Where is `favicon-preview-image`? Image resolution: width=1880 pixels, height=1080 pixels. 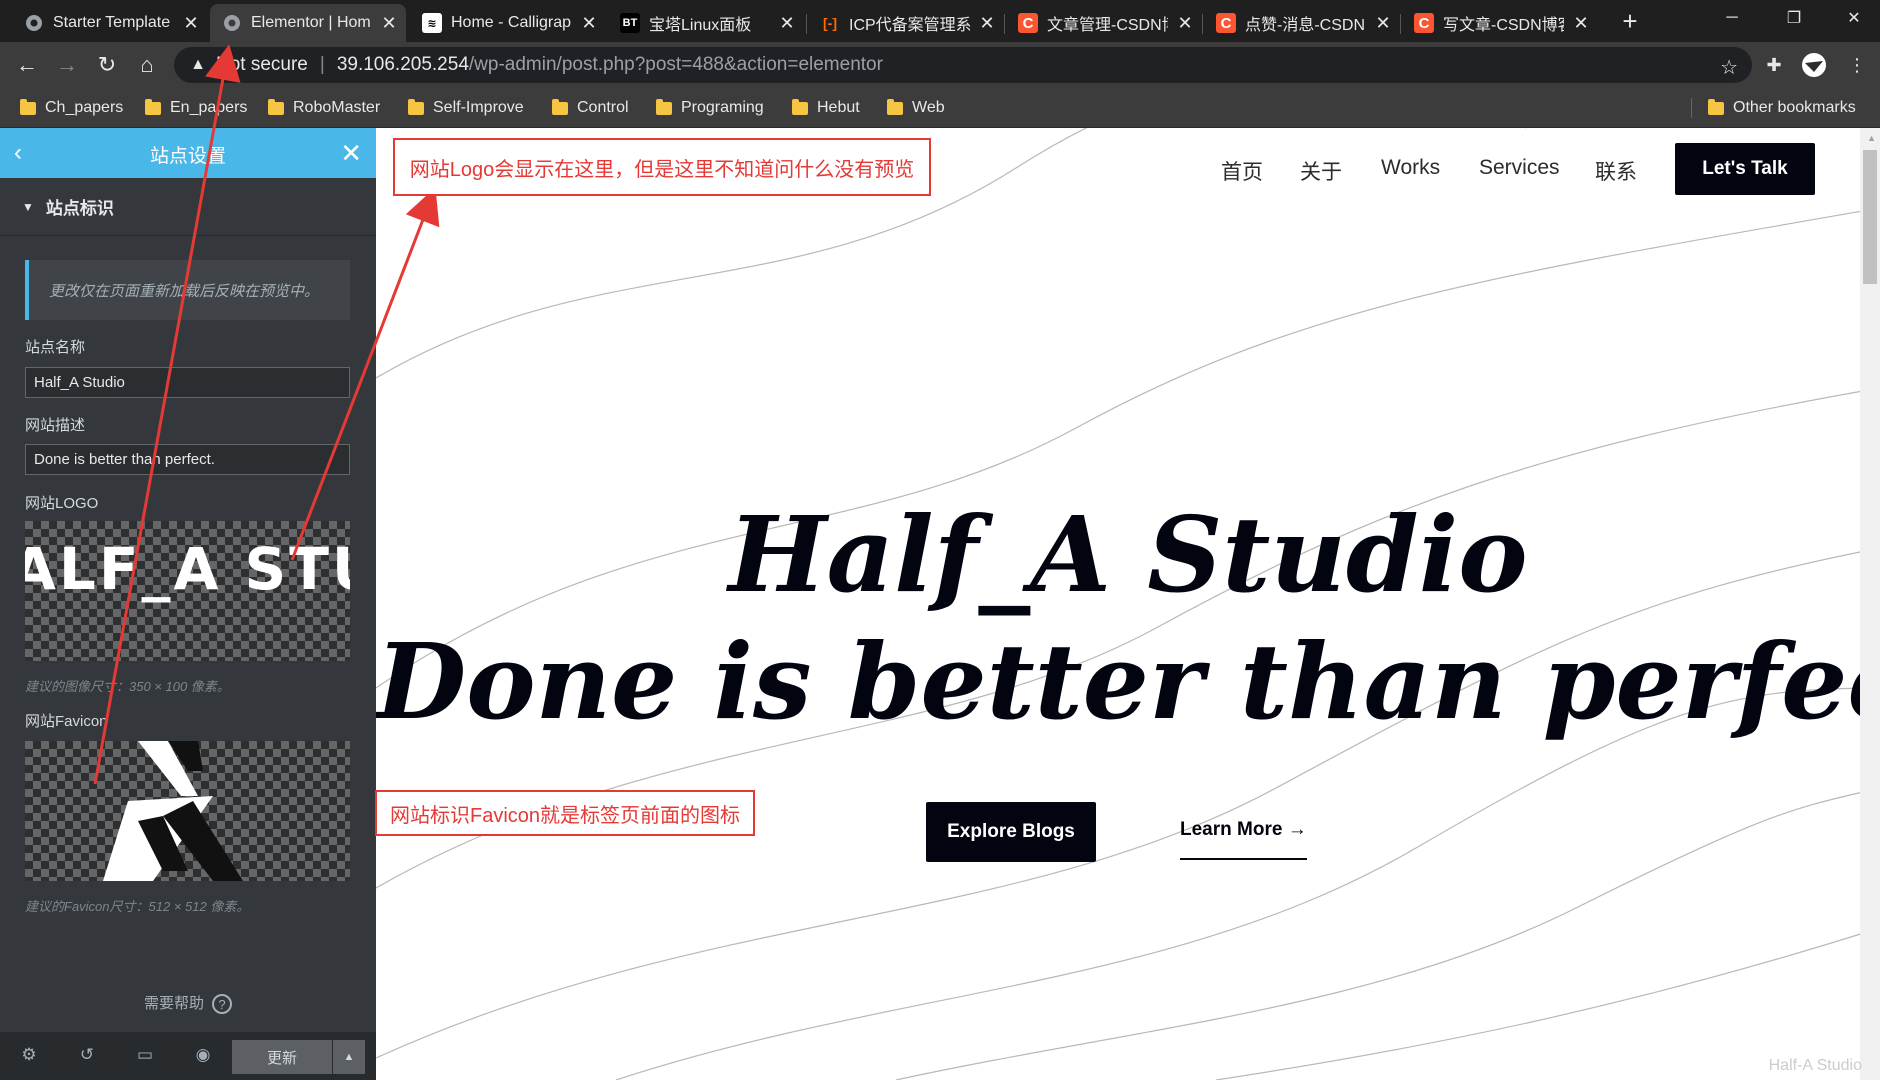
favicon-preview-image is located at coordinates (173, 811).